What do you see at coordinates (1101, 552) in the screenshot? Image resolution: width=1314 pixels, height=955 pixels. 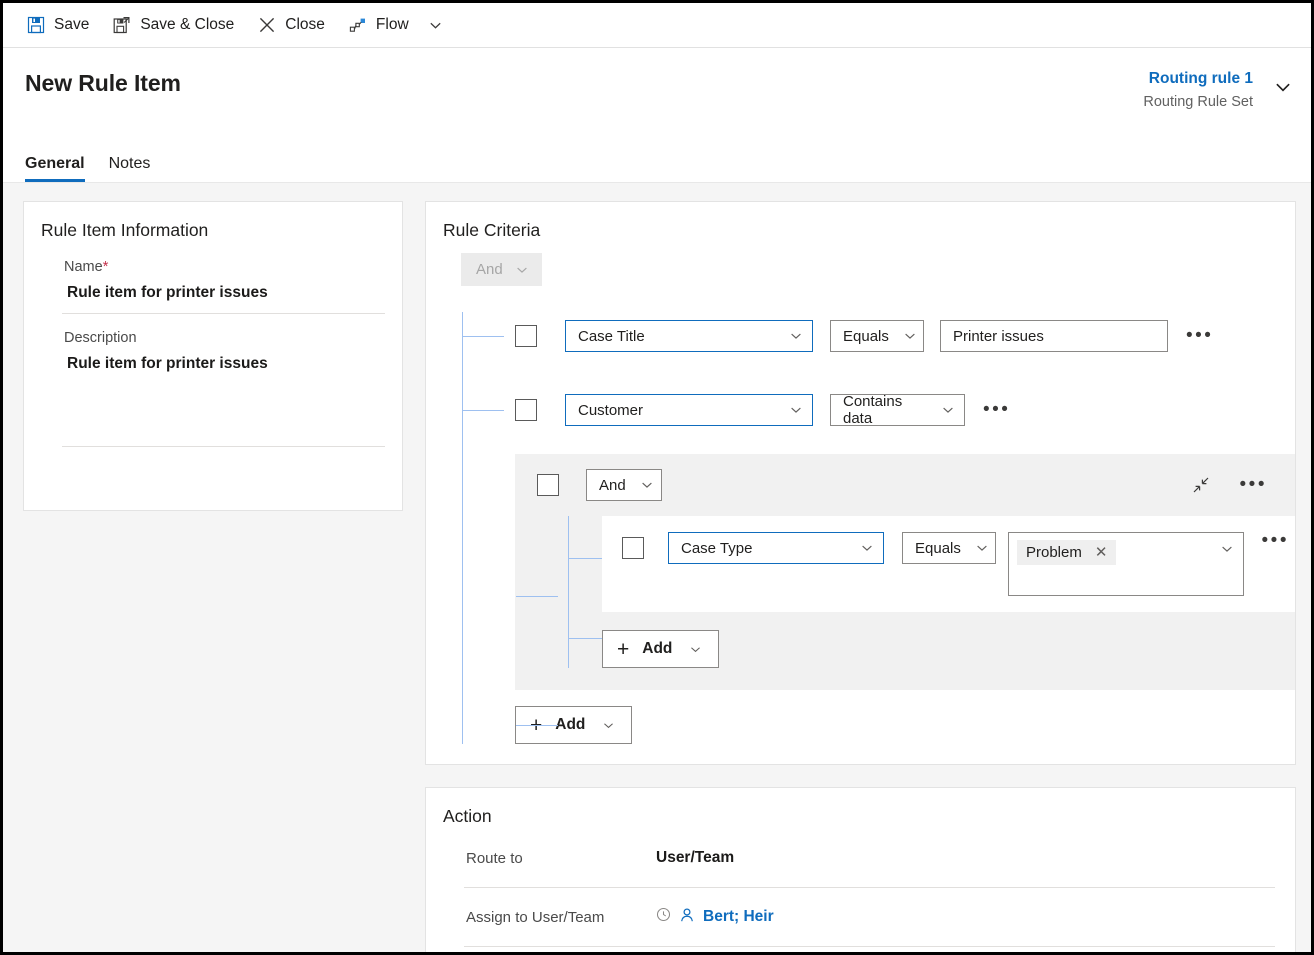 I see `value-token-remove-icon: ✕` at bounding box center [1101, 552].